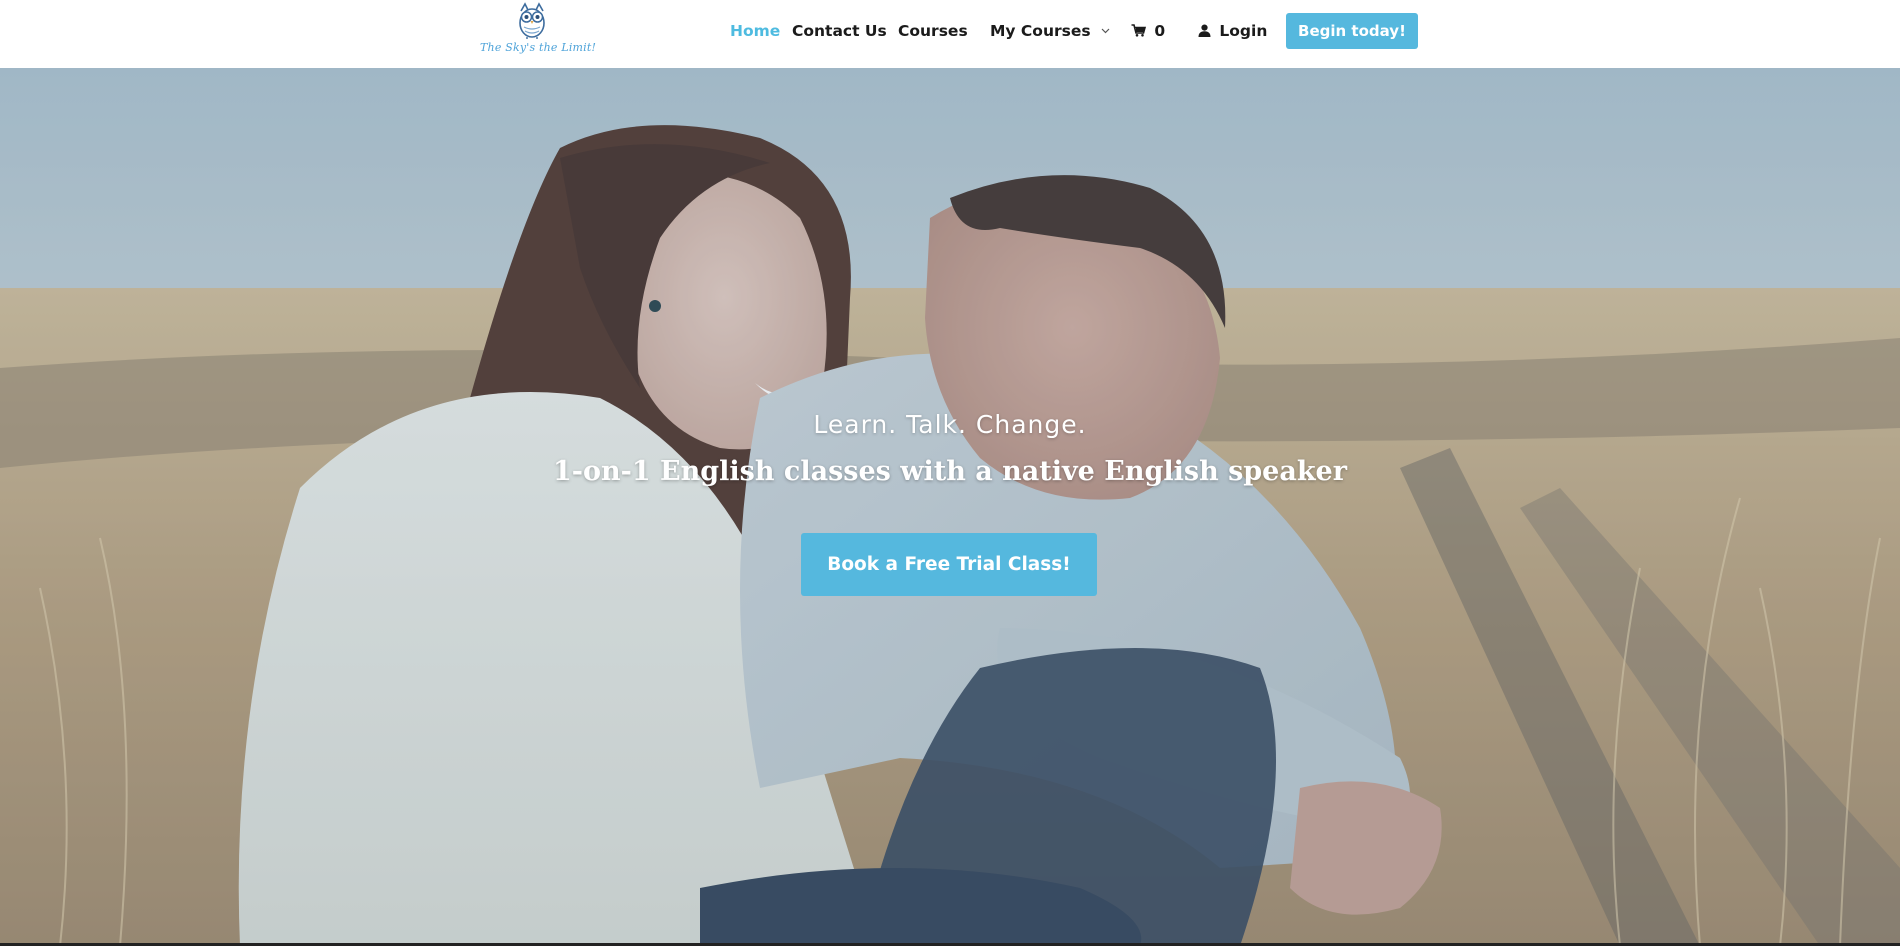  I want to click on nav-my-courses: My Courses, so click(1050, 31).